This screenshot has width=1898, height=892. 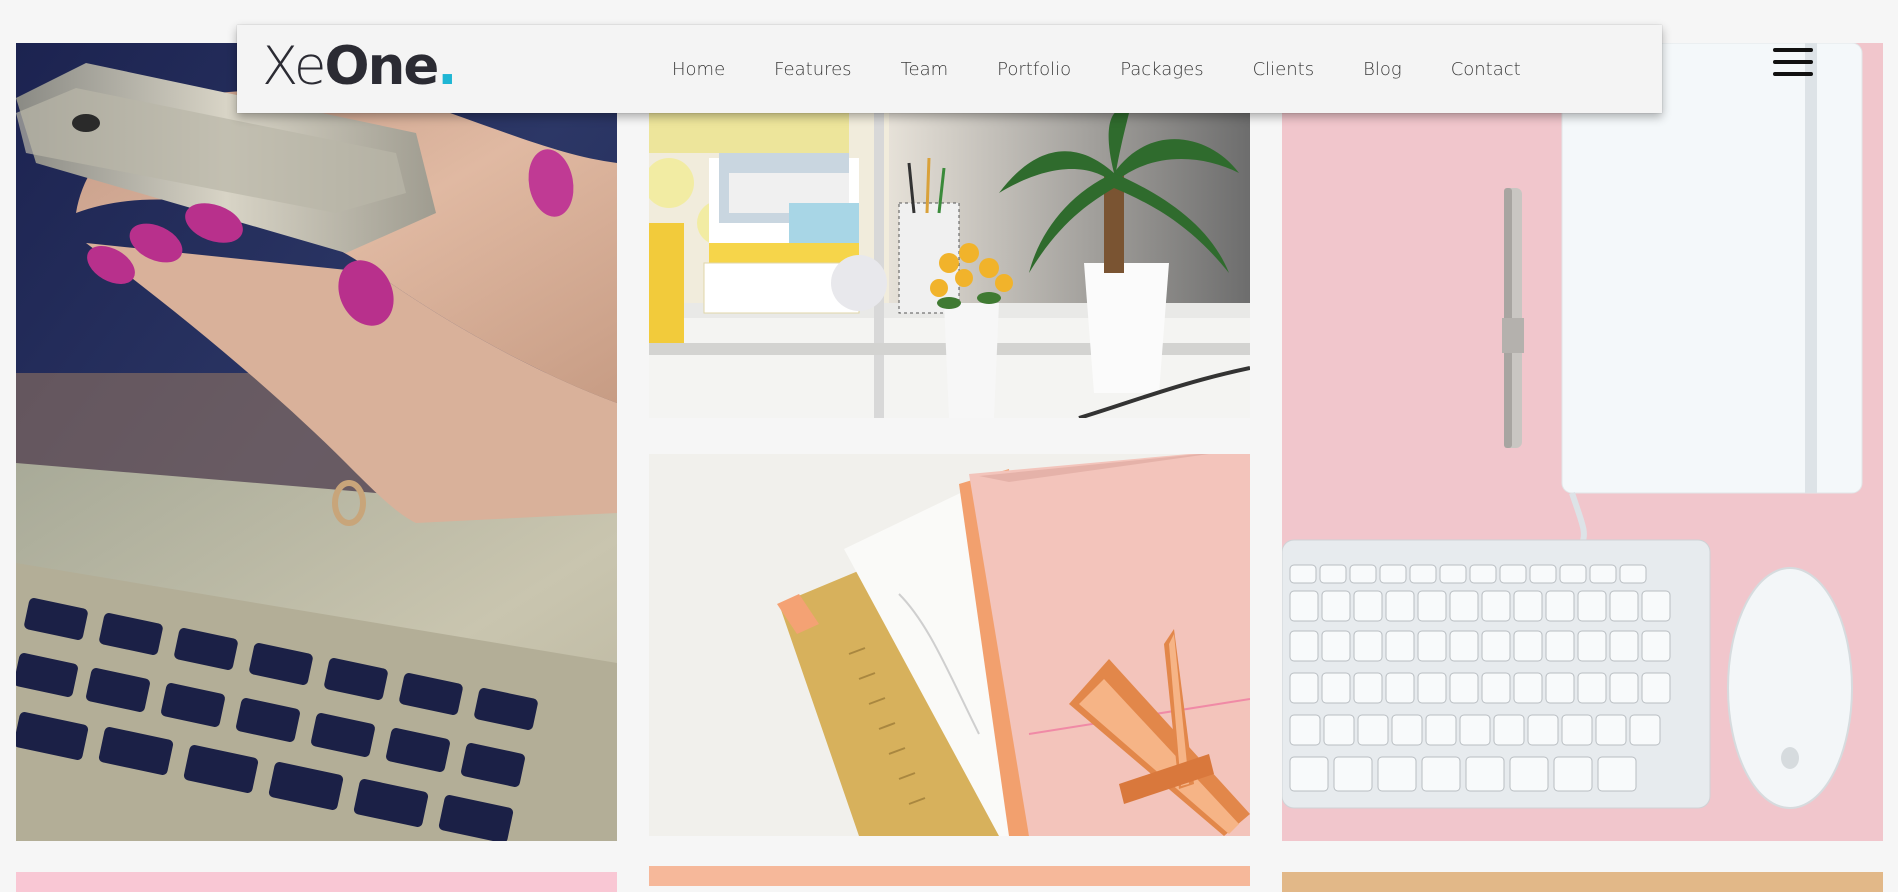 What do you see at coordinates (1486, 69) in the screenshot?
I see `nav-link-contact: Contact` at bounding box center [1486, 69].